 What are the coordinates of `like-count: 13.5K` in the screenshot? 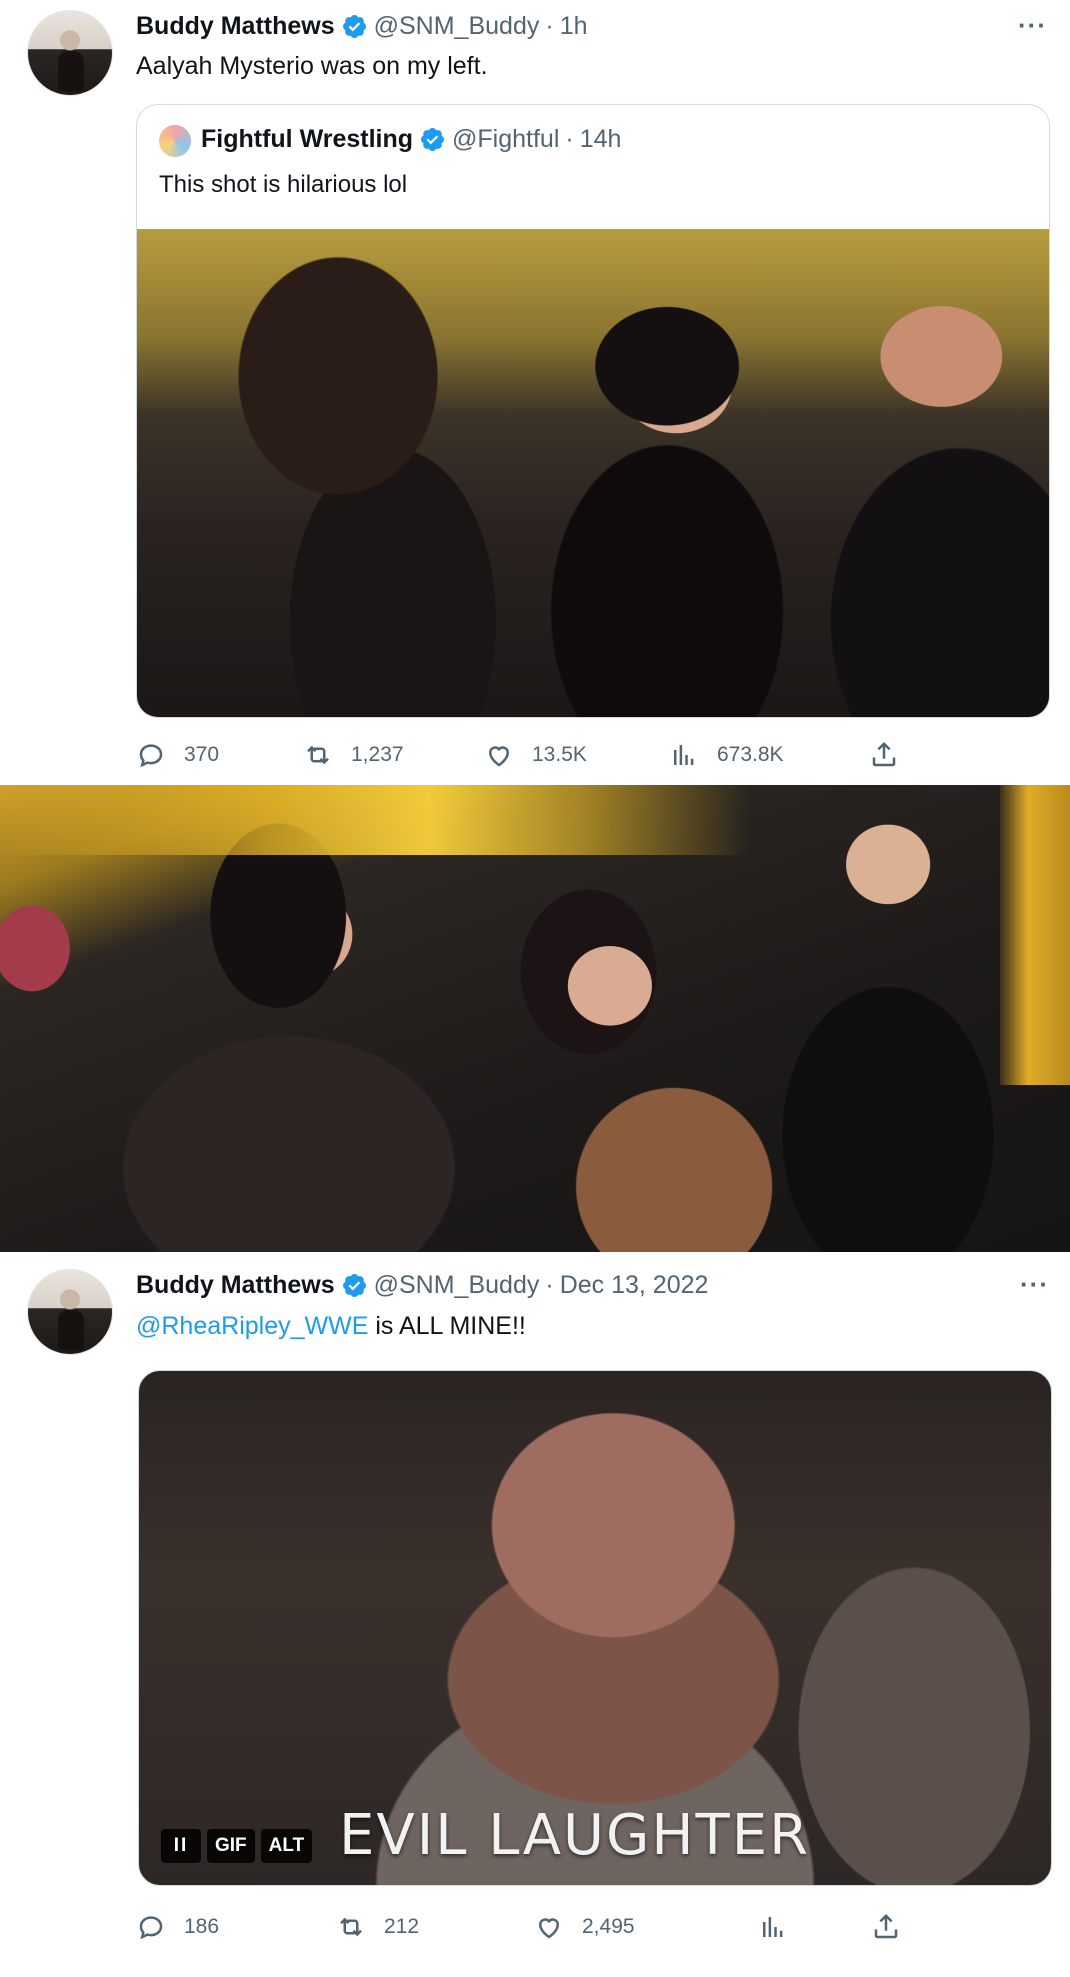 It's located at (559, 754).